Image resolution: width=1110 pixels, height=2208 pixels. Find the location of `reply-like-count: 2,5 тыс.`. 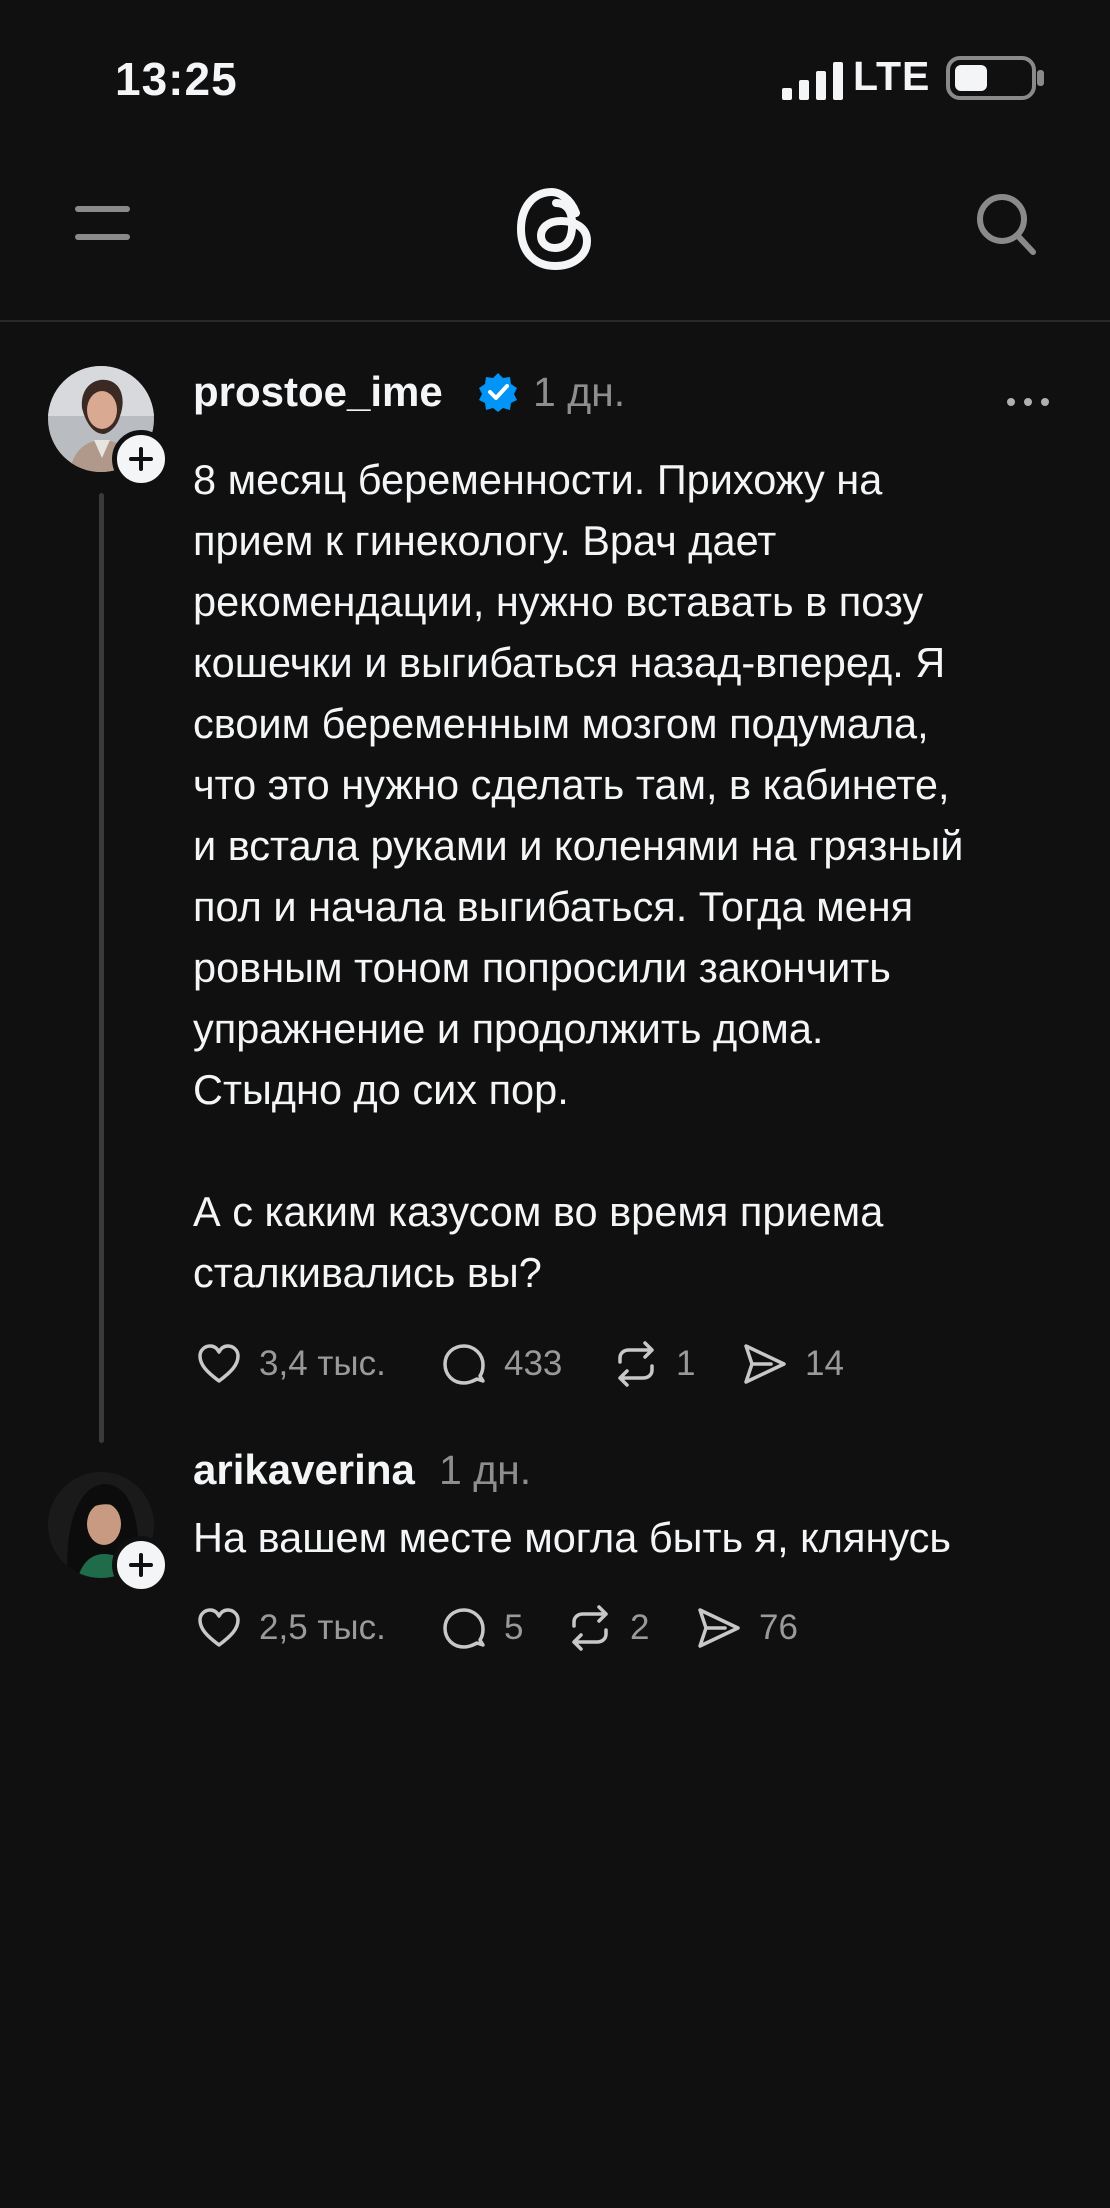

reply-like-count: 2,5 тыс. is located at coordinates (322, 1627).